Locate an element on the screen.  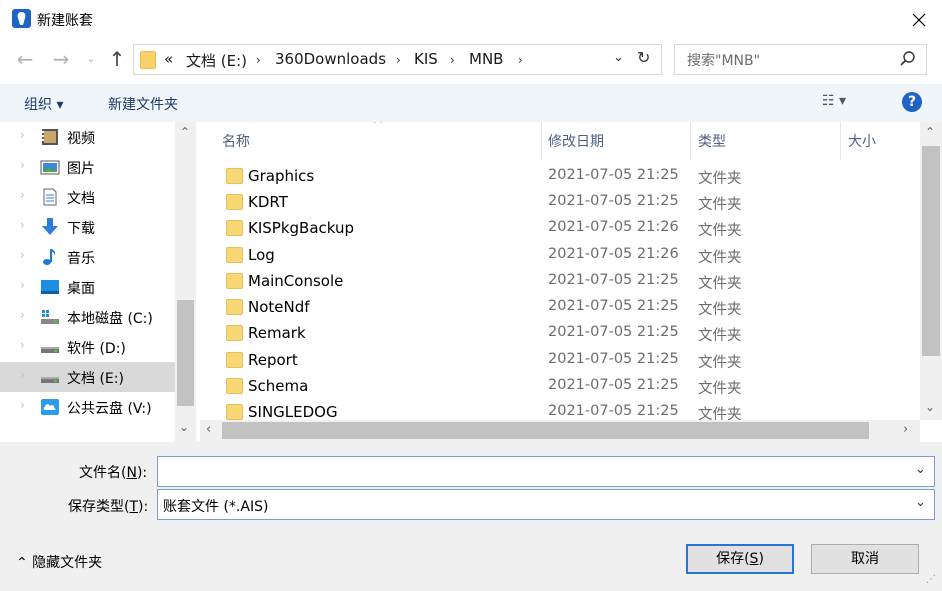
back-button: ← is located at coordinates (25, 60).